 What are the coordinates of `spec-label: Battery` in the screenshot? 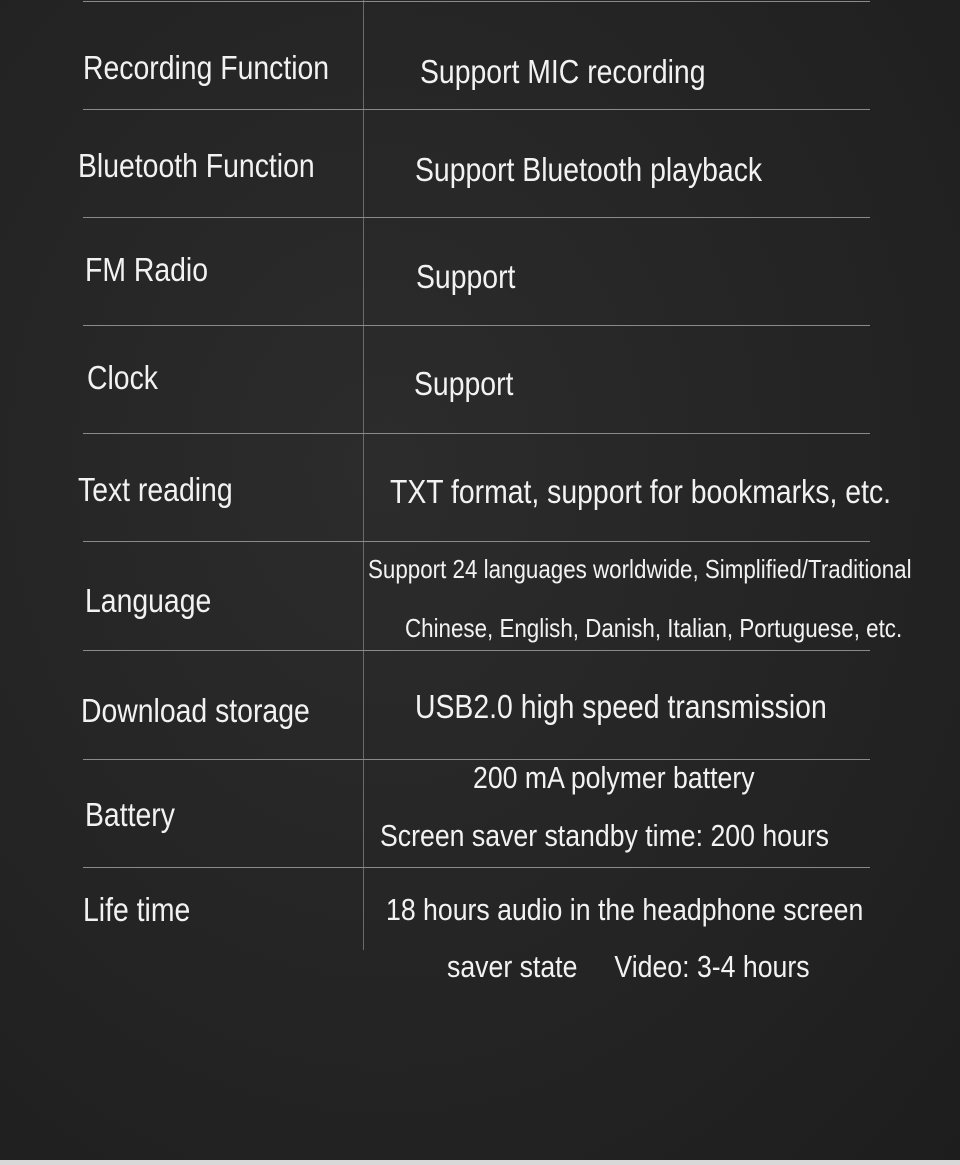 It's located at (130, 814).